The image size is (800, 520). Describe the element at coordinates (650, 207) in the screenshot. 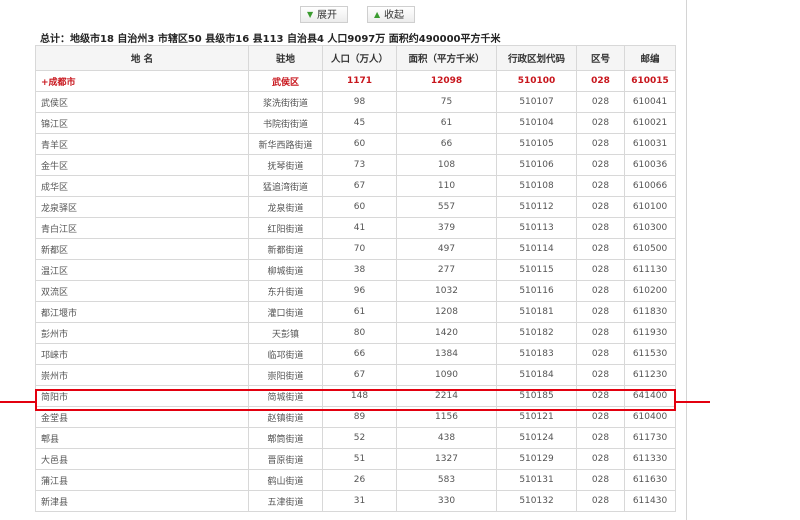

I see `cell-postcode: 610100` at that location.